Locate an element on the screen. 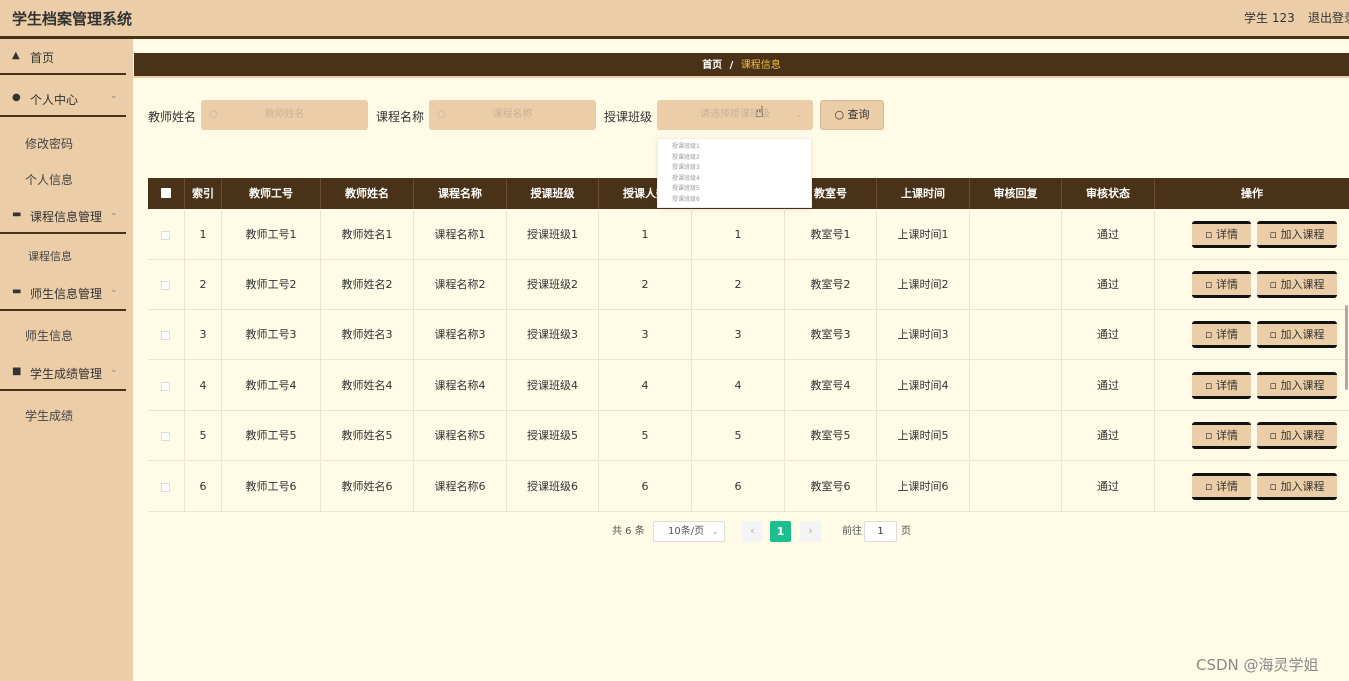  teacher-name-placeholder: 教师姓名 is located at coordinates (284, 114).